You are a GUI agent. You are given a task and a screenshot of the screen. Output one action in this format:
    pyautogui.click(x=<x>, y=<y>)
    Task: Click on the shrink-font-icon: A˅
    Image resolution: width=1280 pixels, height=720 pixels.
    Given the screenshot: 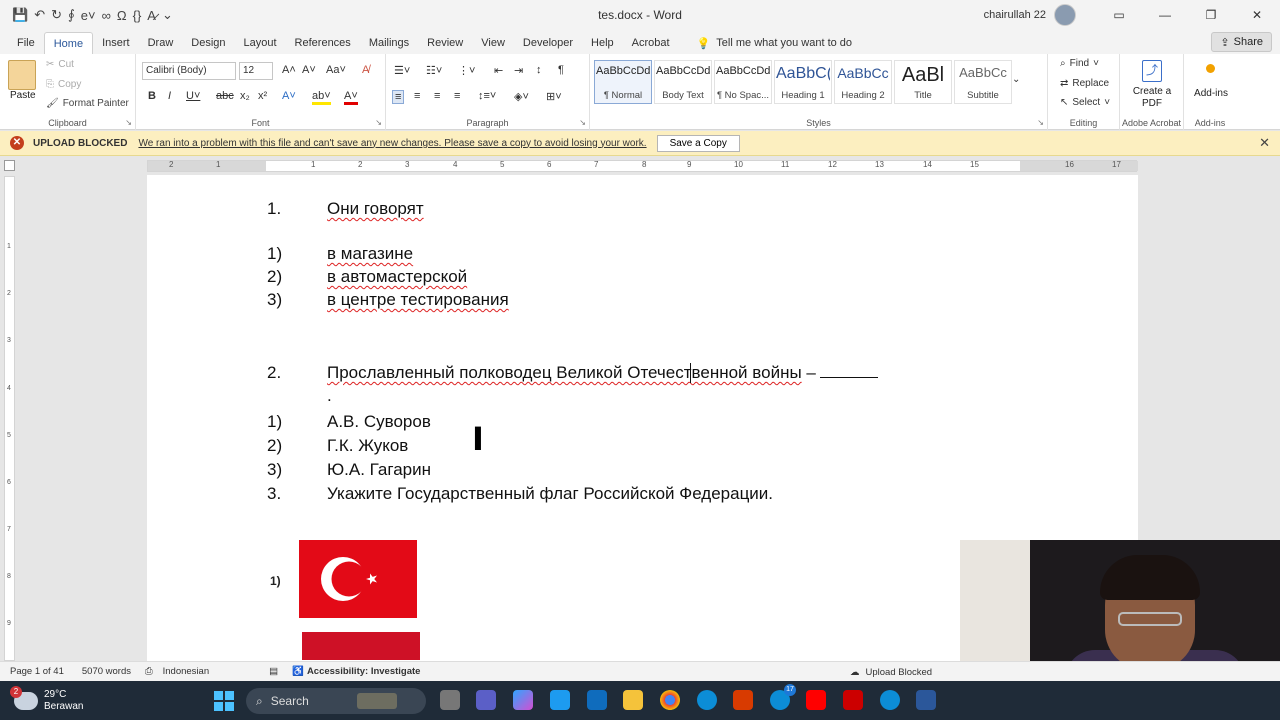 What is the action you would take?
    pyautogui.click(x=309, y=70)
    